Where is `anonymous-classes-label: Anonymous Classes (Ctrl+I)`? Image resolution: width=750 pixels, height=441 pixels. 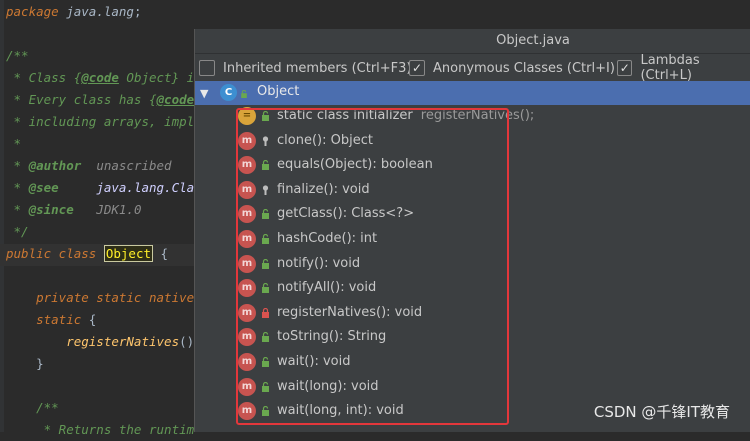 anonymous-classes-label: Anonymous Classes (Ctrl+I) is located at coordinates (524, 68).